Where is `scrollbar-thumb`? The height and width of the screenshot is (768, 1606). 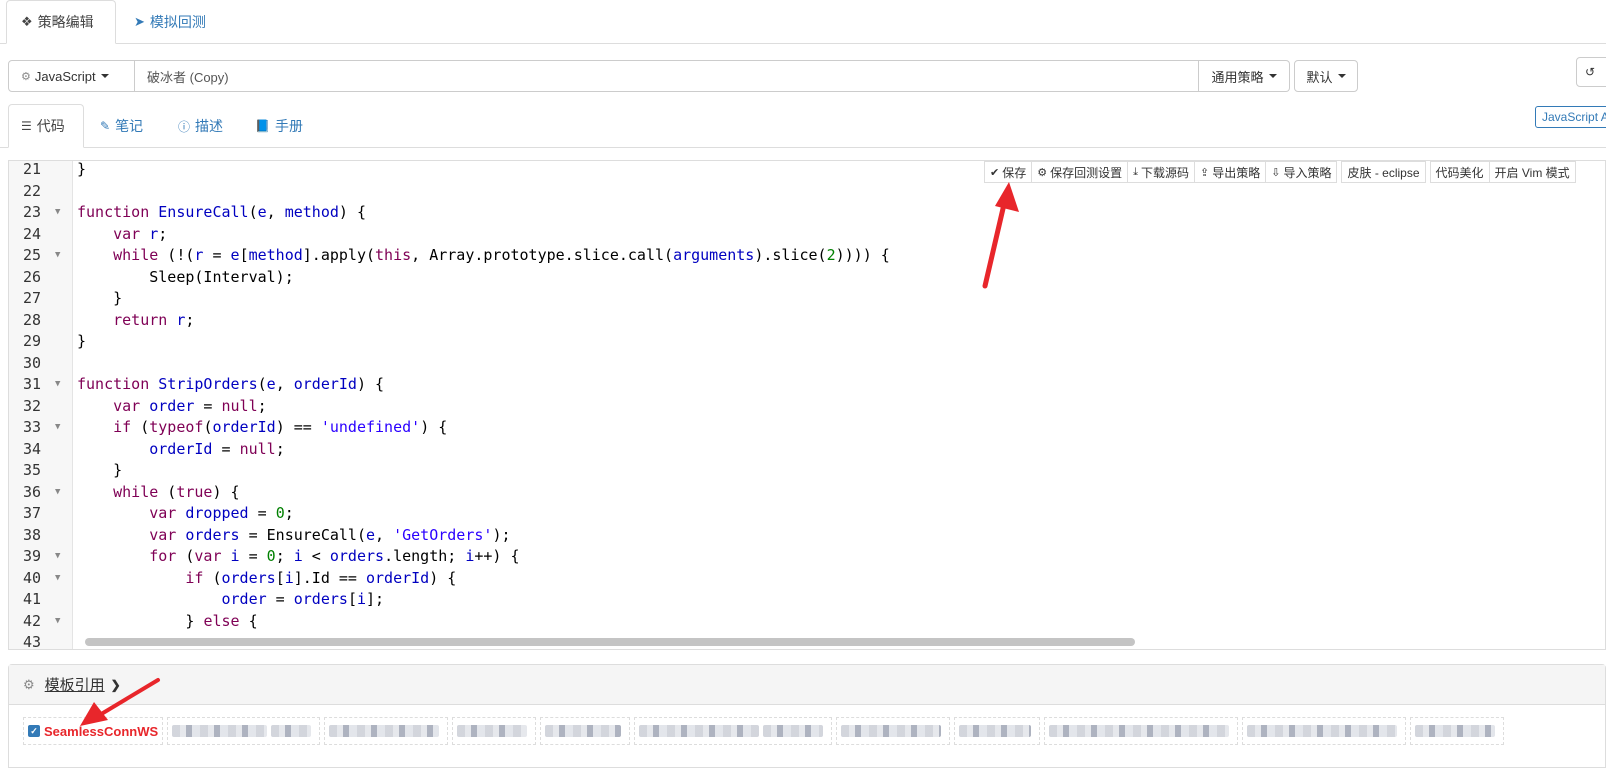
scrollbar-thumb is located at coordinates (610, 642).